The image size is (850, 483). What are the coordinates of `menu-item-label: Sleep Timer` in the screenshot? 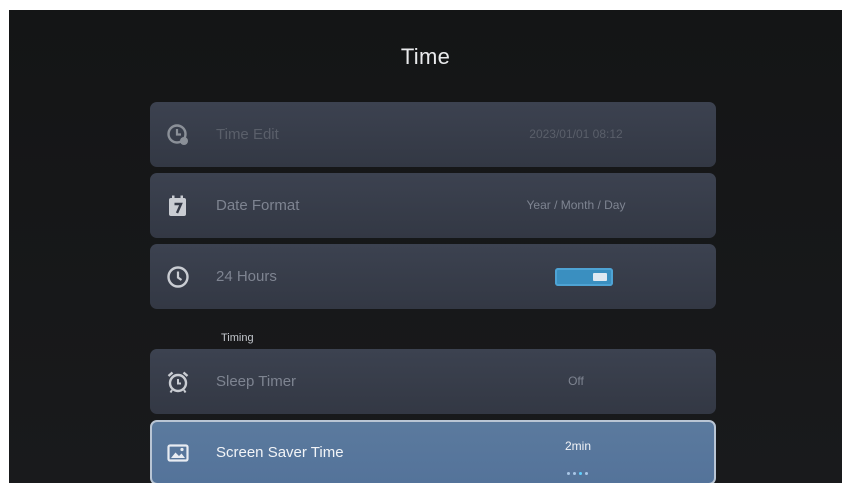 It's located at (256, 381).